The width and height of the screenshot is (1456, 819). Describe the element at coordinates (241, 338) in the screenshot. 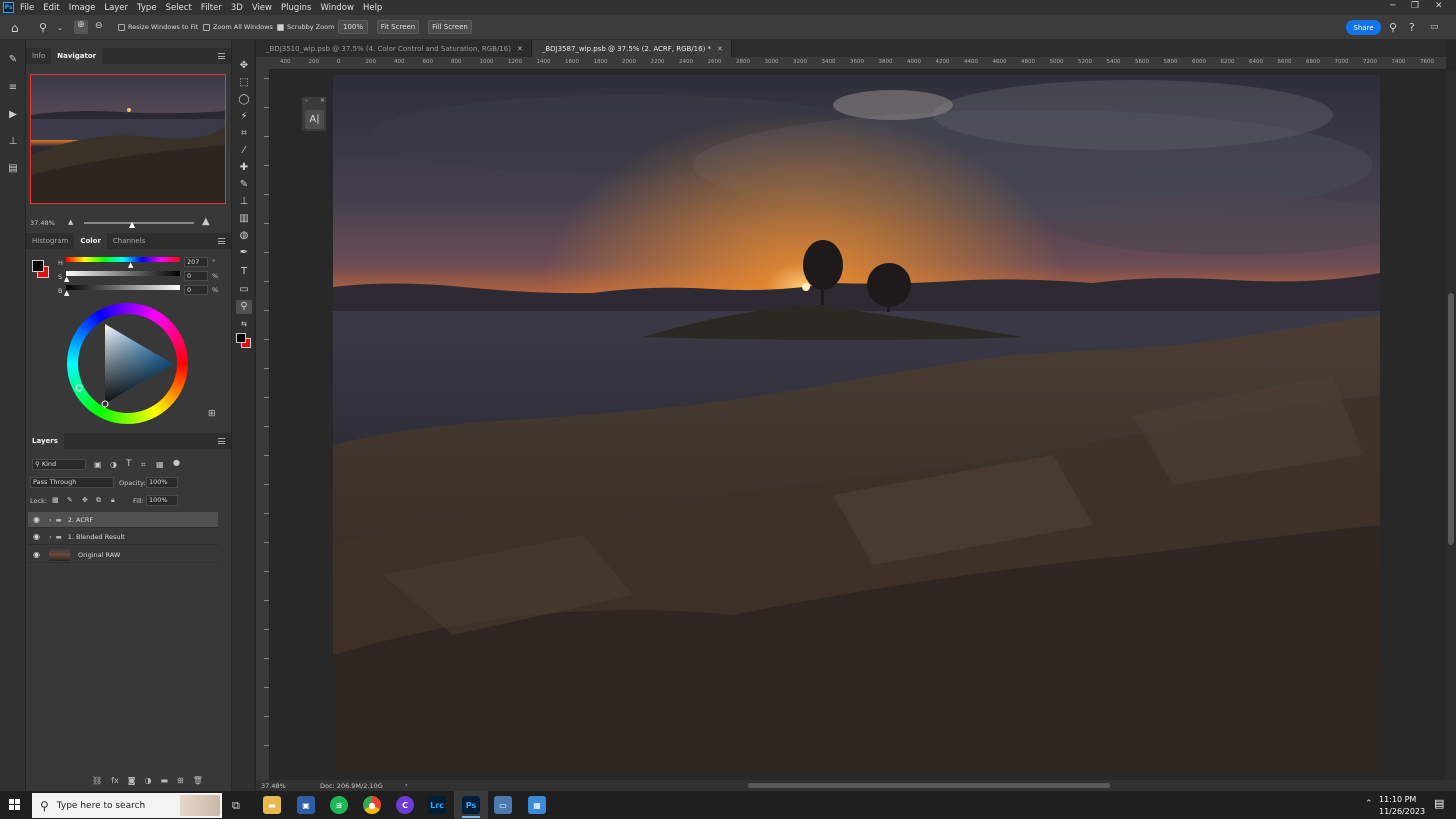

I see `toolbar-foreground-swatch` at that location.